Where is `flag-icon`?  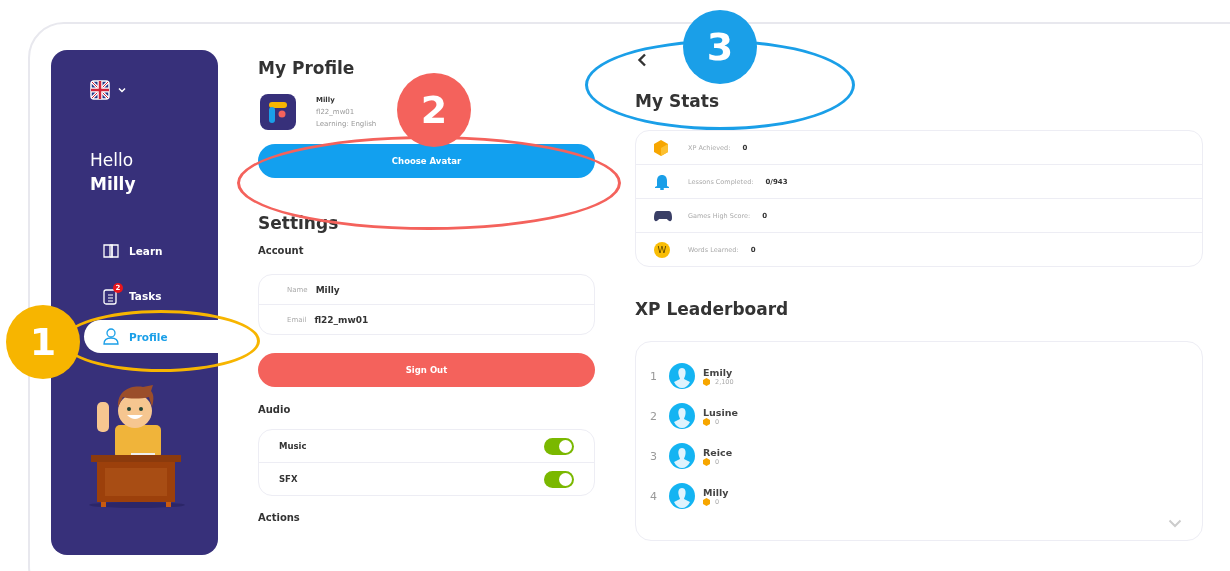
flag-icon is located at coordinates (100, 90).